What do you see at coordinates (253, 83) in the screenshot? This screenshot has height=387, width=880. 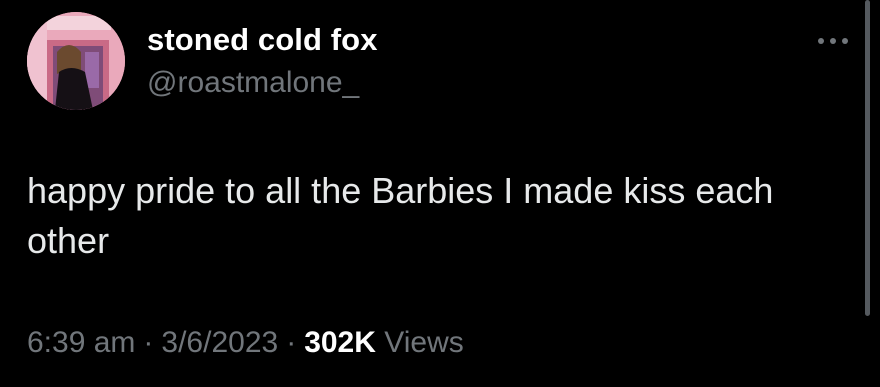 I see `user-handle: @roastmalone_` at bounding box center [253, 83].